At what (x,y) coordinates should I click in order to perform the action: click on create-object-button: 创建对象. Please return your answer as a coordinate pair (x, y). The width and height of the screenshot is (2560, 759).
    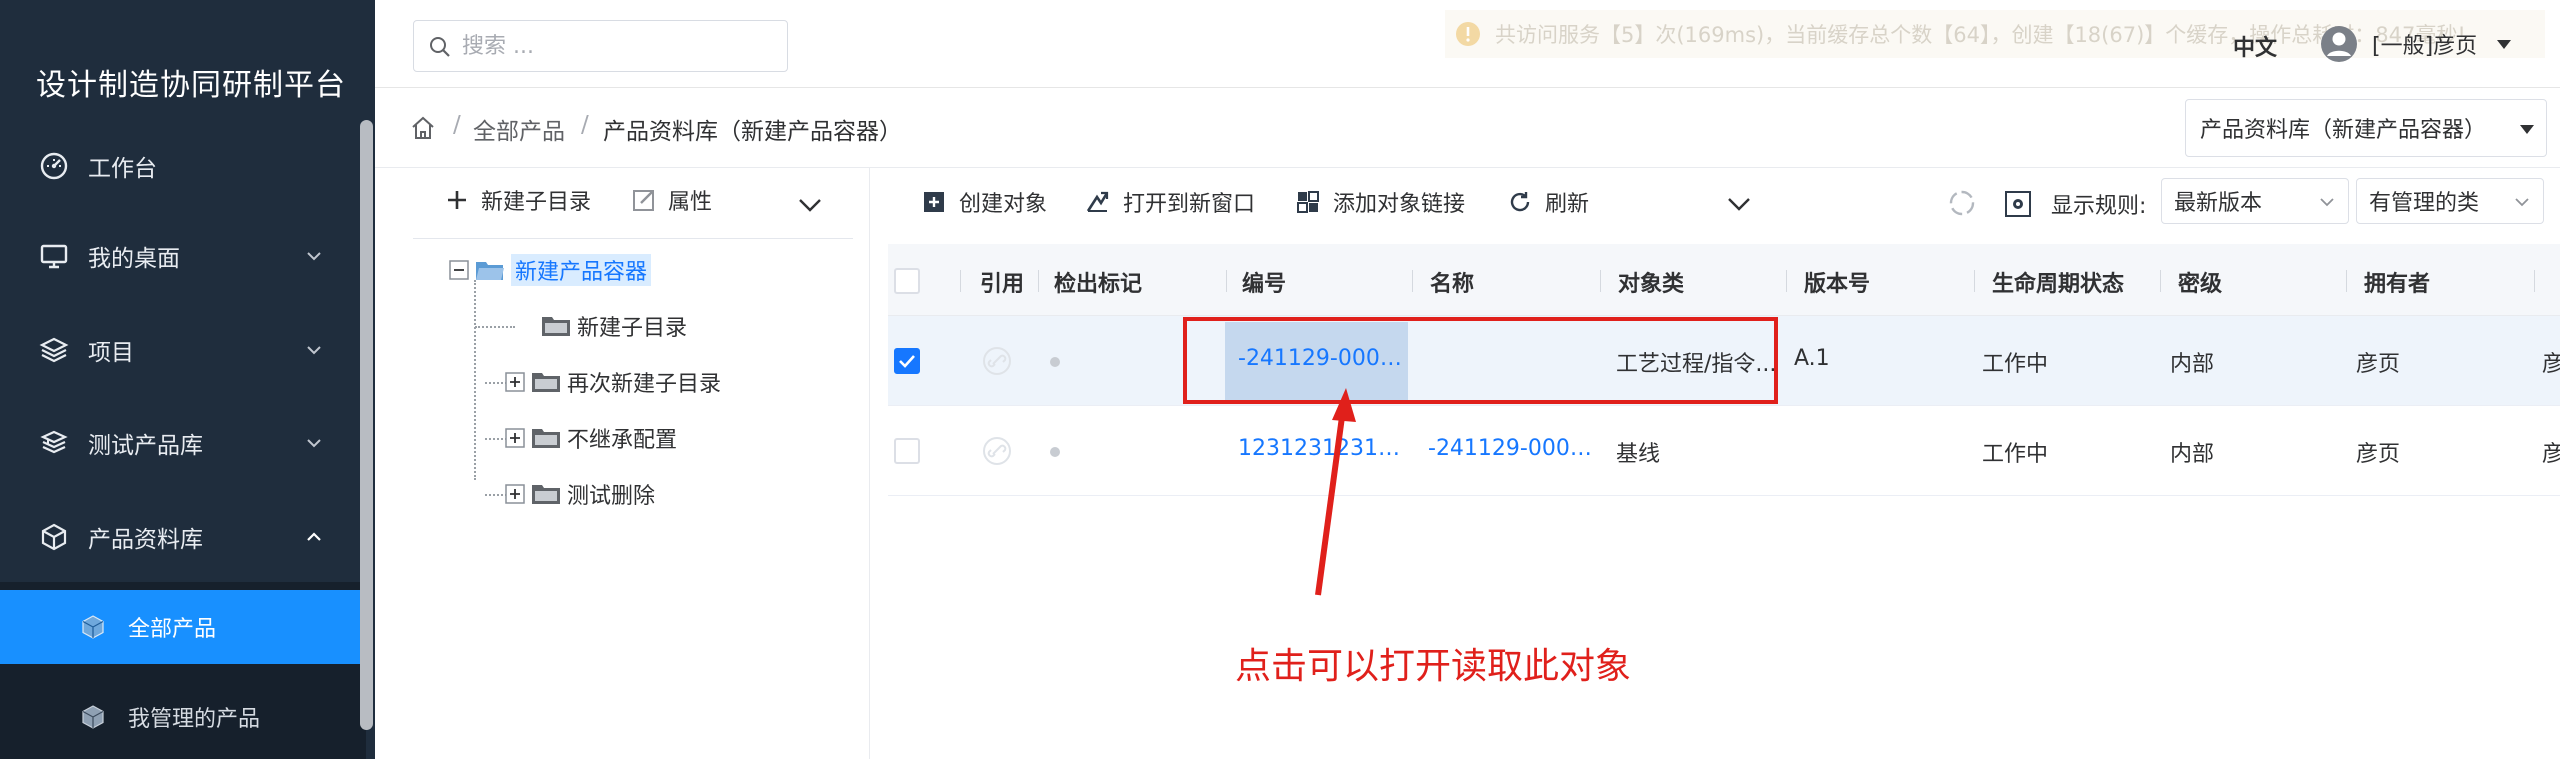
    Looking at the image, I should click on (984, 202).